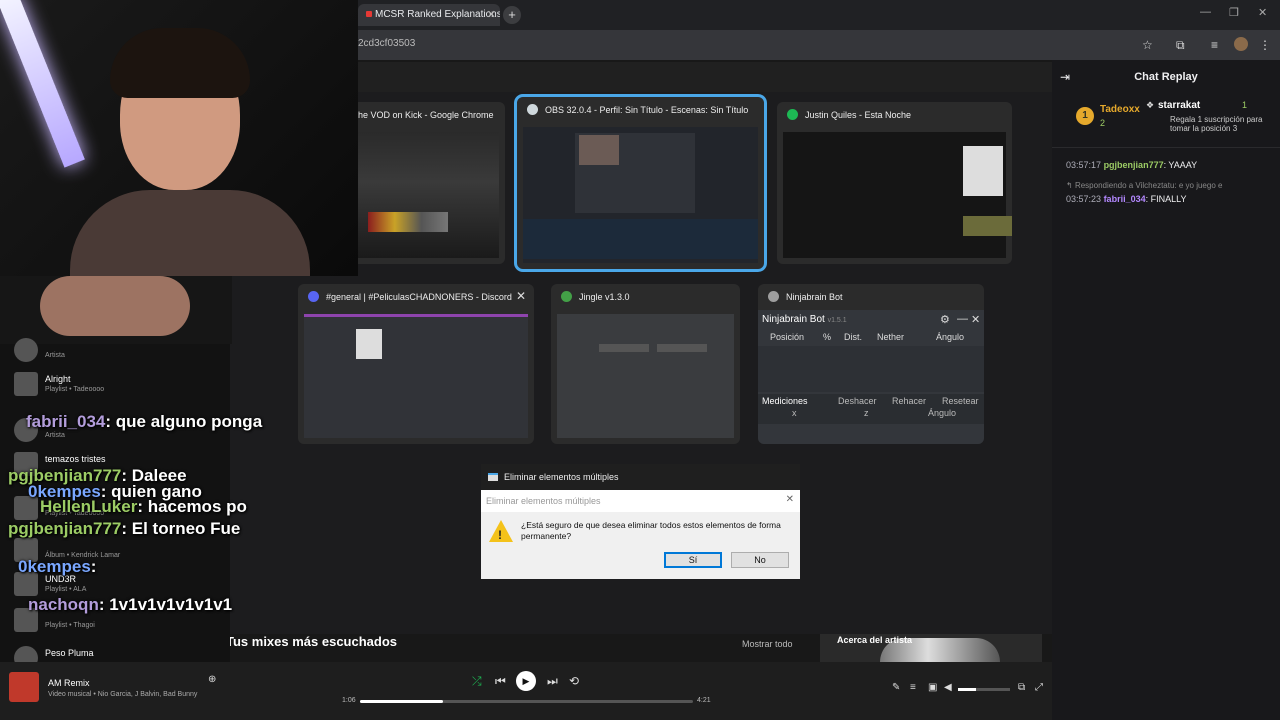  I want to click on tab-title: MCSR Ranked Explanations | Th, so click(437, 14).